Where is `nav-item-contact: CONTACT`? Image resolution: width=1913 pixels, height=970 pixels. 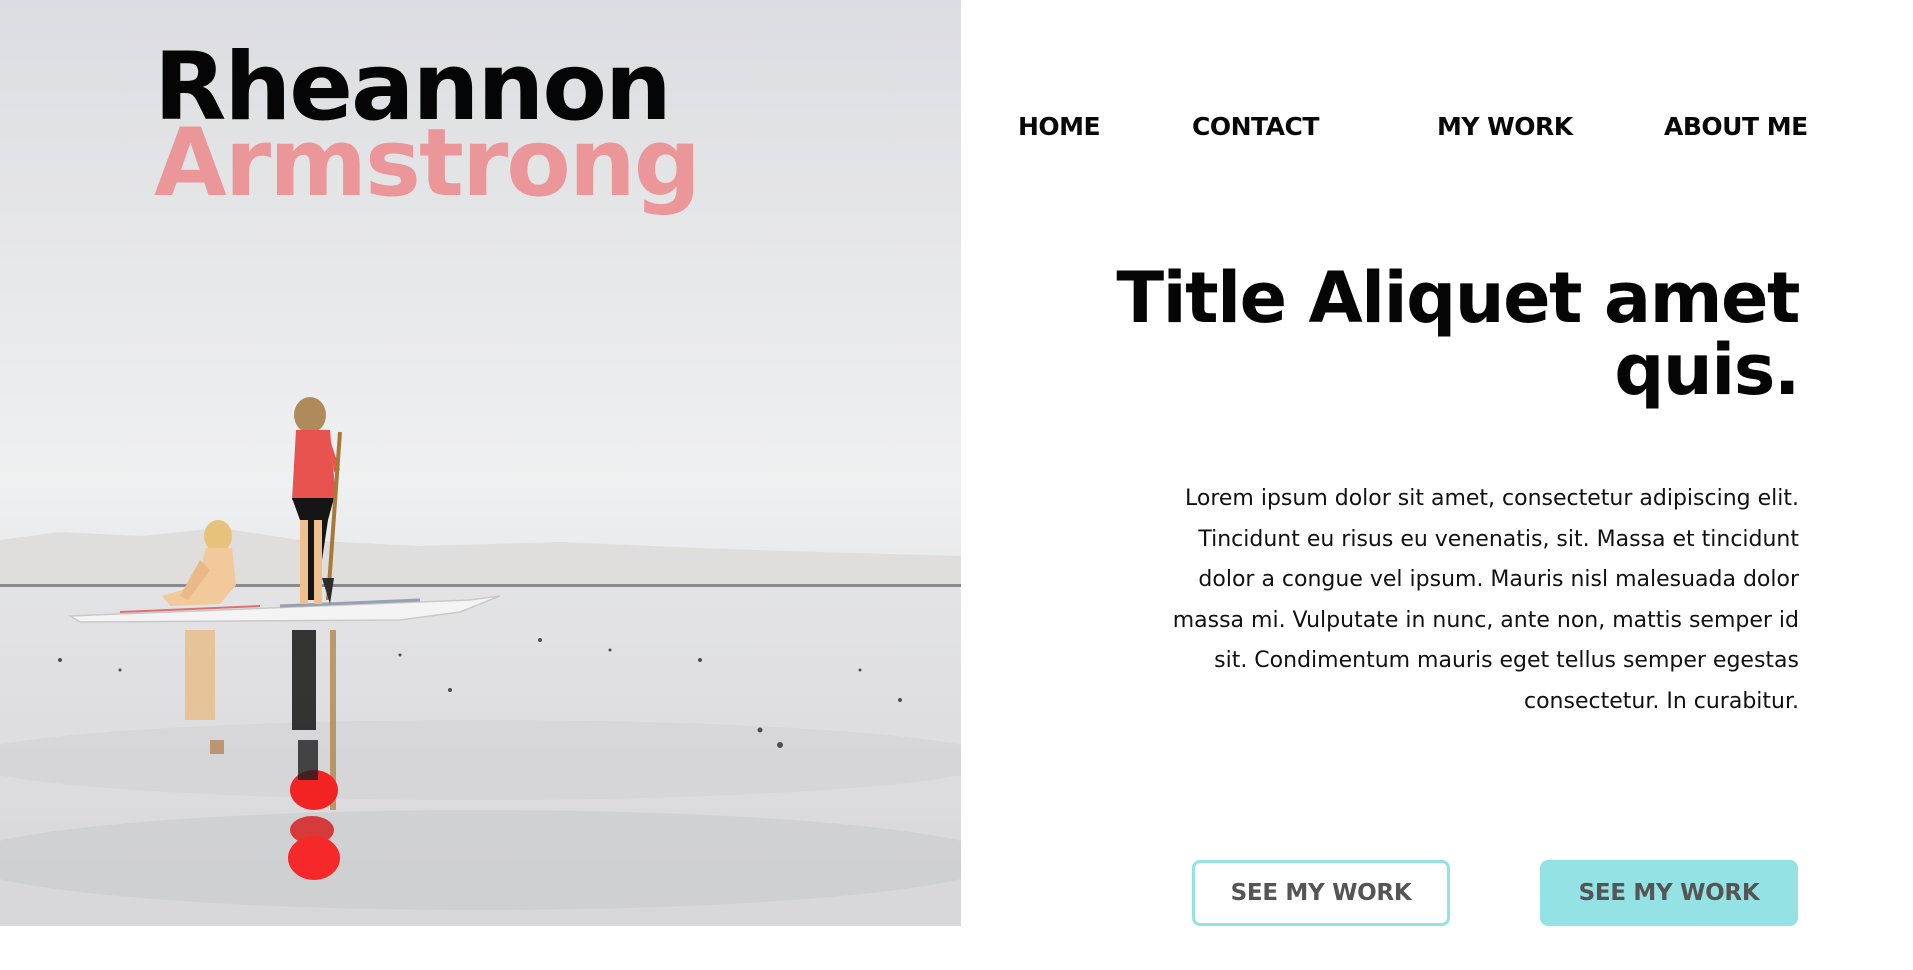 nav-item-contact: CONTACT is located at coordinates (1255, 126).